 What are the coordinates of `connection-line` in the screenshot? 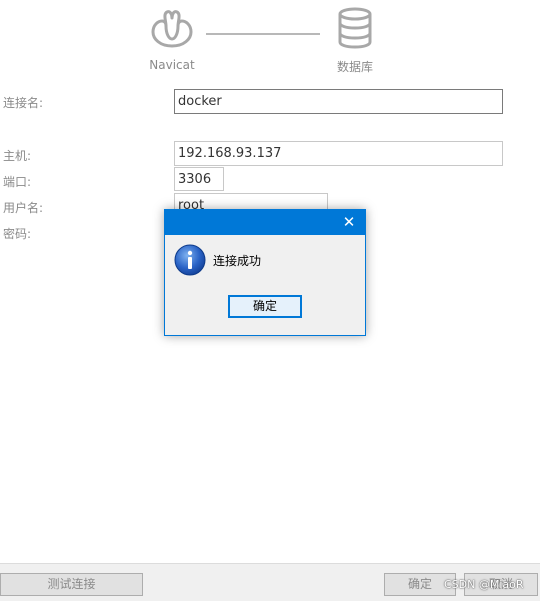 It's located at (263, 34).